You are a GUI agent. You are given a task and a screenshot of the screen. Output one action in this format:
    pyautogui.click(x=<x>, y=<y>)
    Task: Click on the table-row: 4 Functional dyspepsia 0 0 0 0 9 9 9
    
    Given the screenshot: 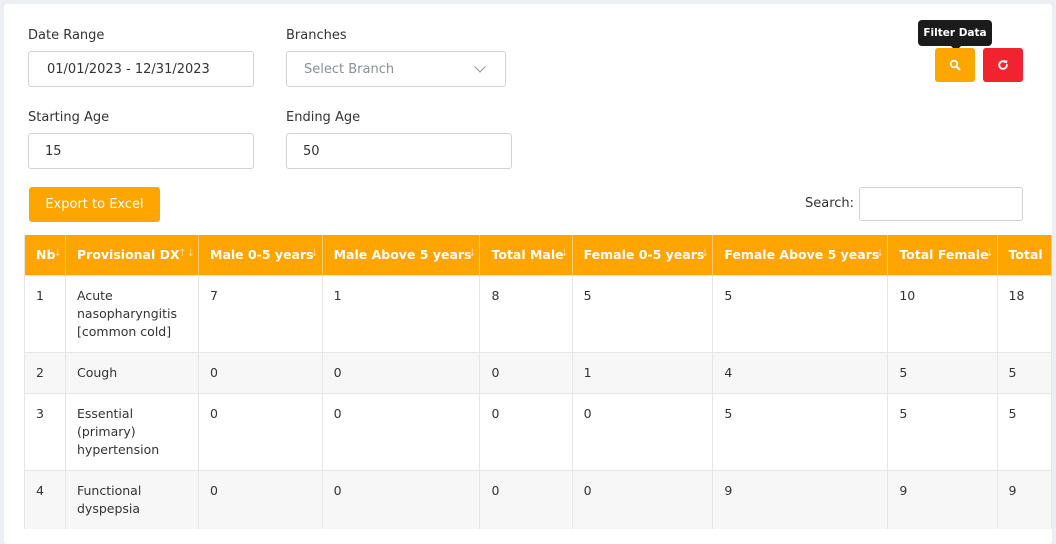 What is the action you would take?
    pyautogui.click(x=538, y=499)
    